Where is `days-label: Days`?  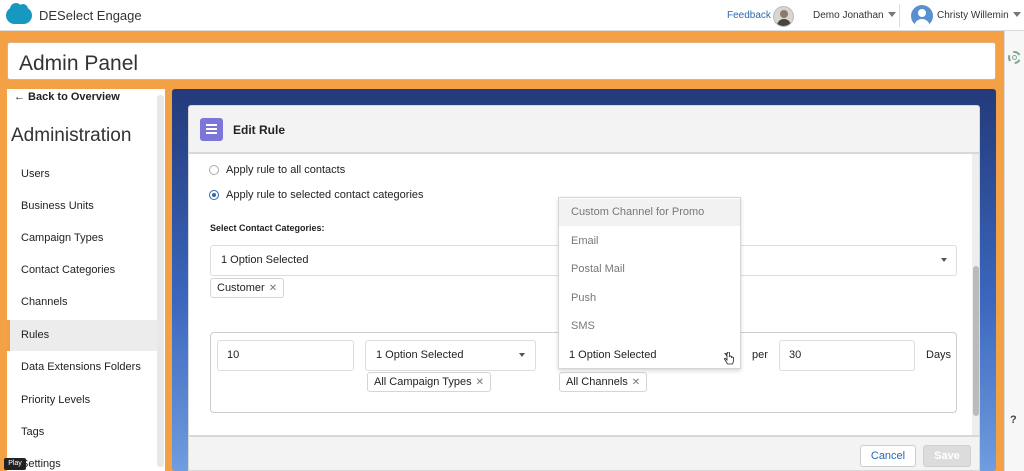 days-label: Days is located at coordinates (939, 355).